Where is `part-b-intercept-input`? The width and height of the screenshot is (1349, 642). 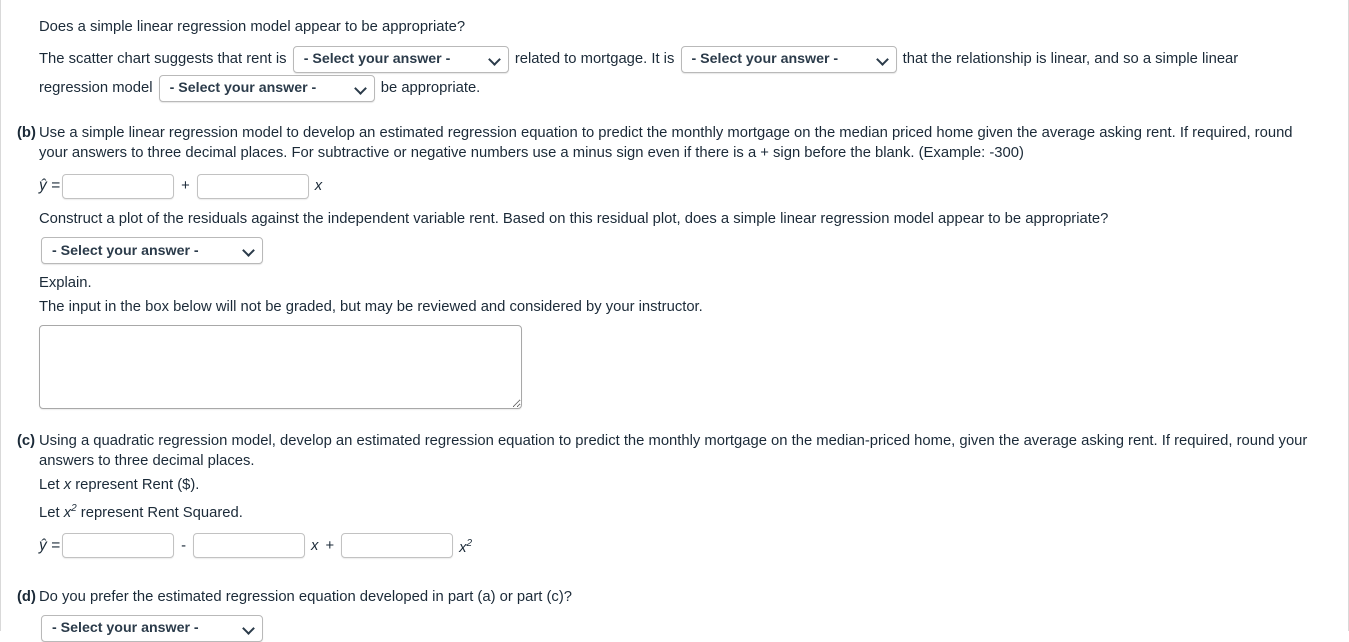 part-b-intercept-input is located at coordinates (118, 186).